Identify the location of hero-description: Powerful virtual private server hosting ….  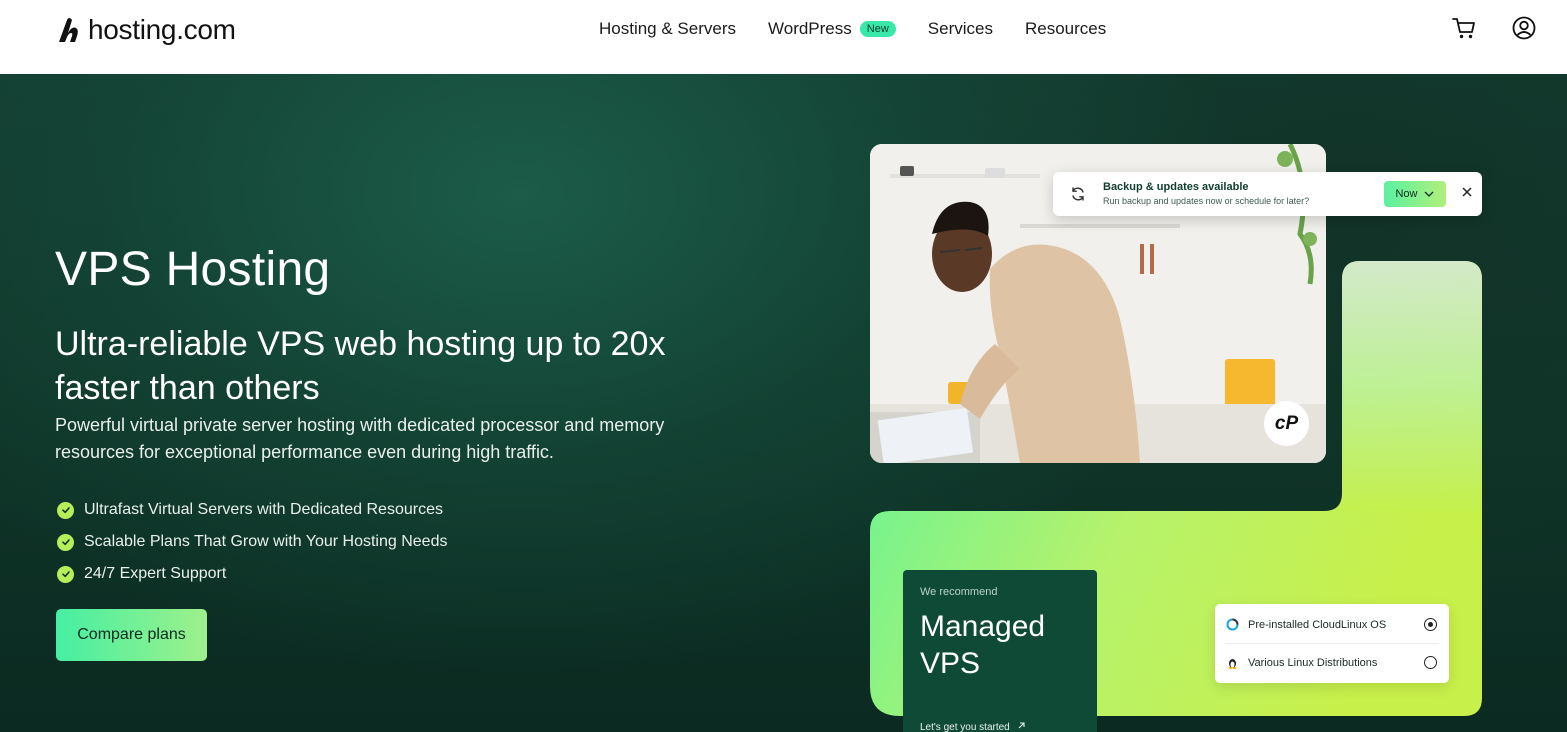
(360, 438).